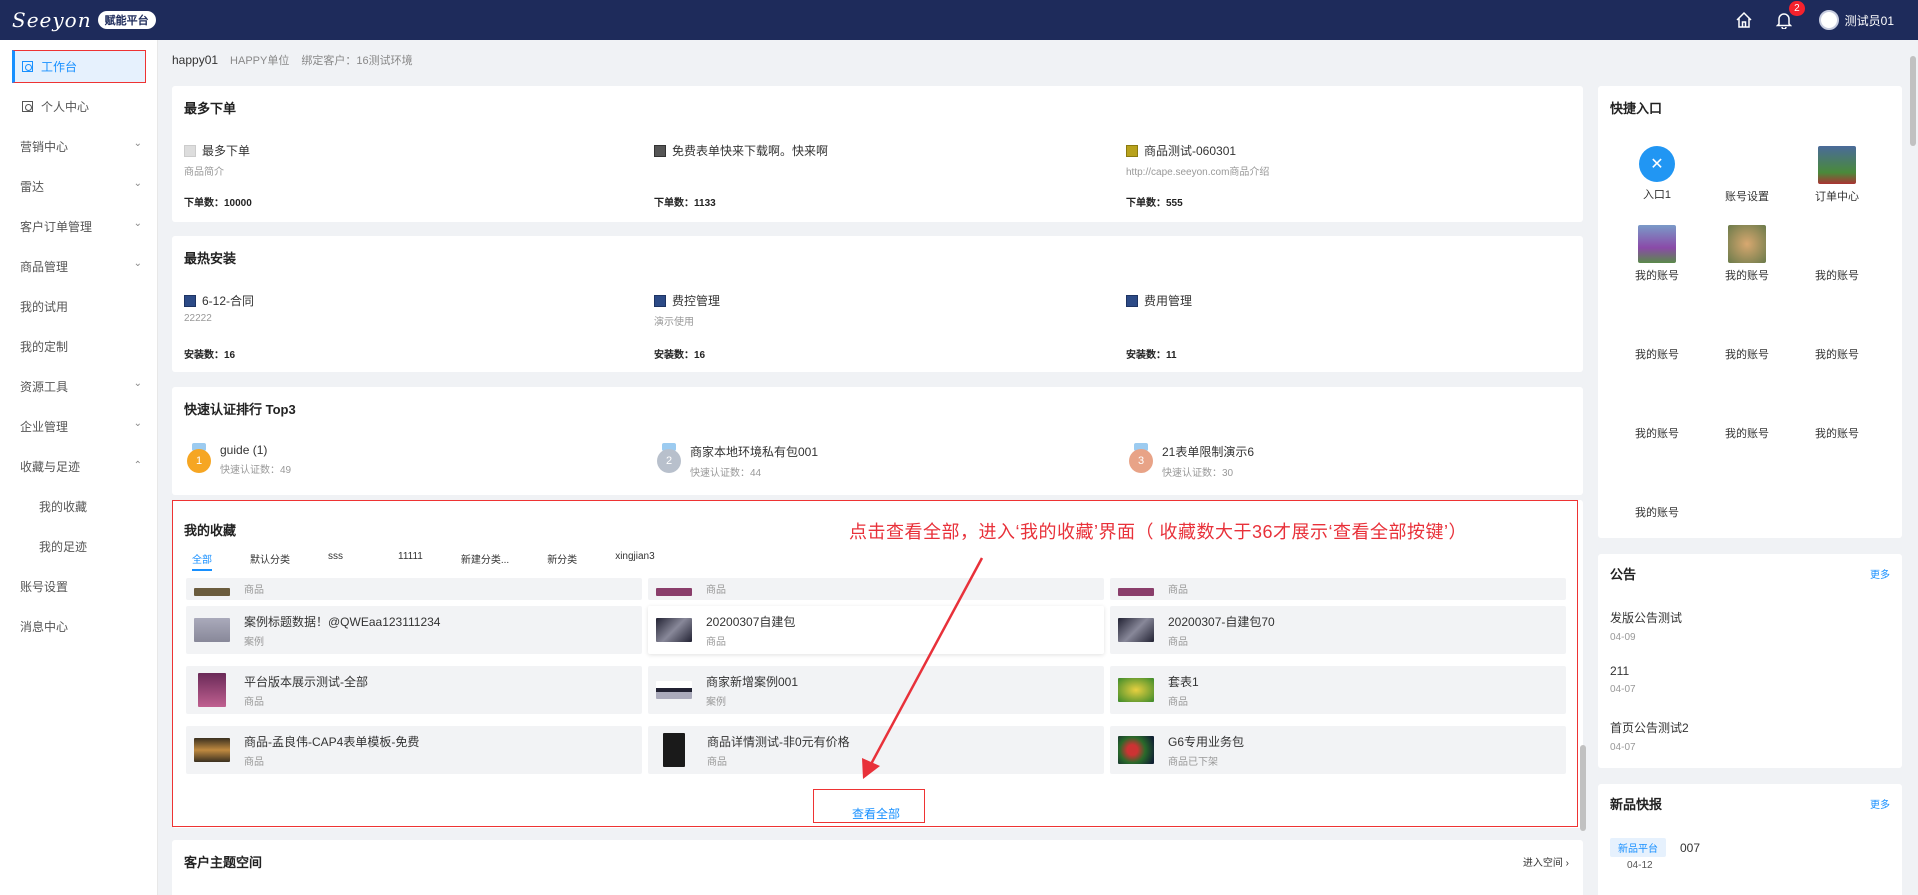 This screenshot has width=1918, height=895. Describe the element at coordinates (1583, 788) in the screenshot. I see `favorites-scrollbar` at that location.